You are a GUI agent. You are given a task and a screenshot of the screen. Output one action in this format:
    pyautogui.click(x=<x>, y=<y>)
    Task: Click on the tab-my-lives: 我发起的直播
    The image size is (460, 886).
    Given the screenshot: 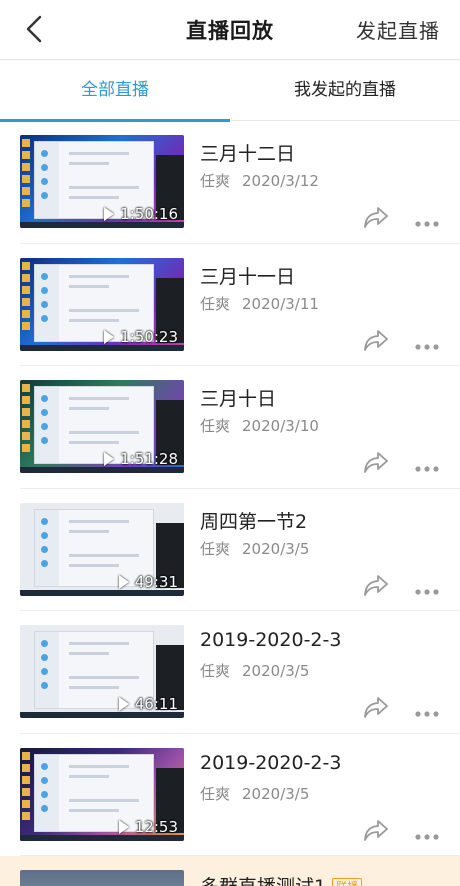 What is the action you would take?
    pyautogui.click(x=345, y=90)
    